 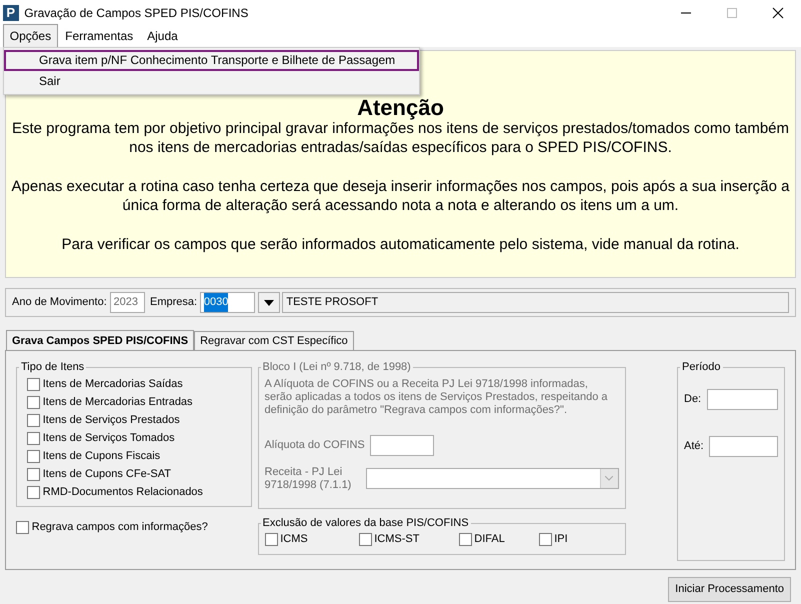 I want to click on menu-item: Ferramentas, so click(x=99, y=36).